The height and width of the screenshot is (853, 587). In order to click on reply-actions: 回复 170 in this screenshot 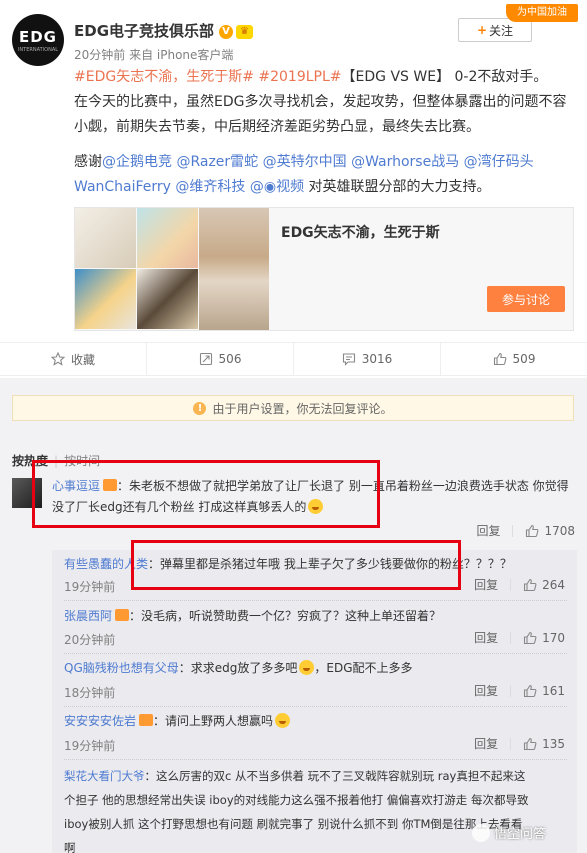, I will do `click(519, 638)`.